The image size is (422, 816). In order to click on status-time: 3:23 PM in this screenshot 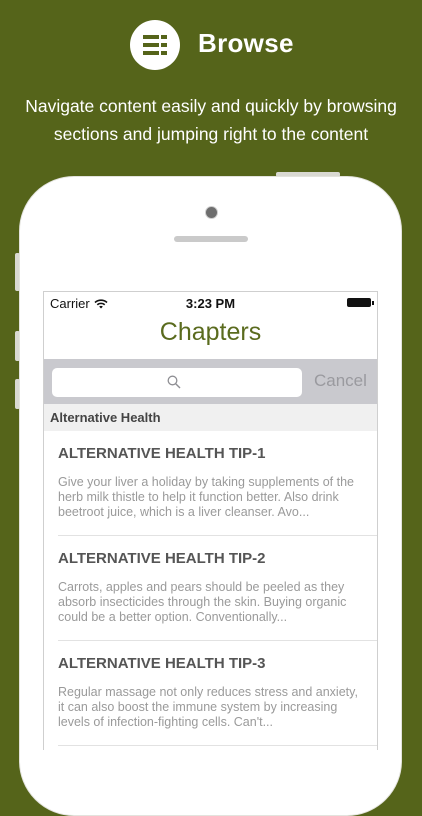, I will do `click(210, 303)`.